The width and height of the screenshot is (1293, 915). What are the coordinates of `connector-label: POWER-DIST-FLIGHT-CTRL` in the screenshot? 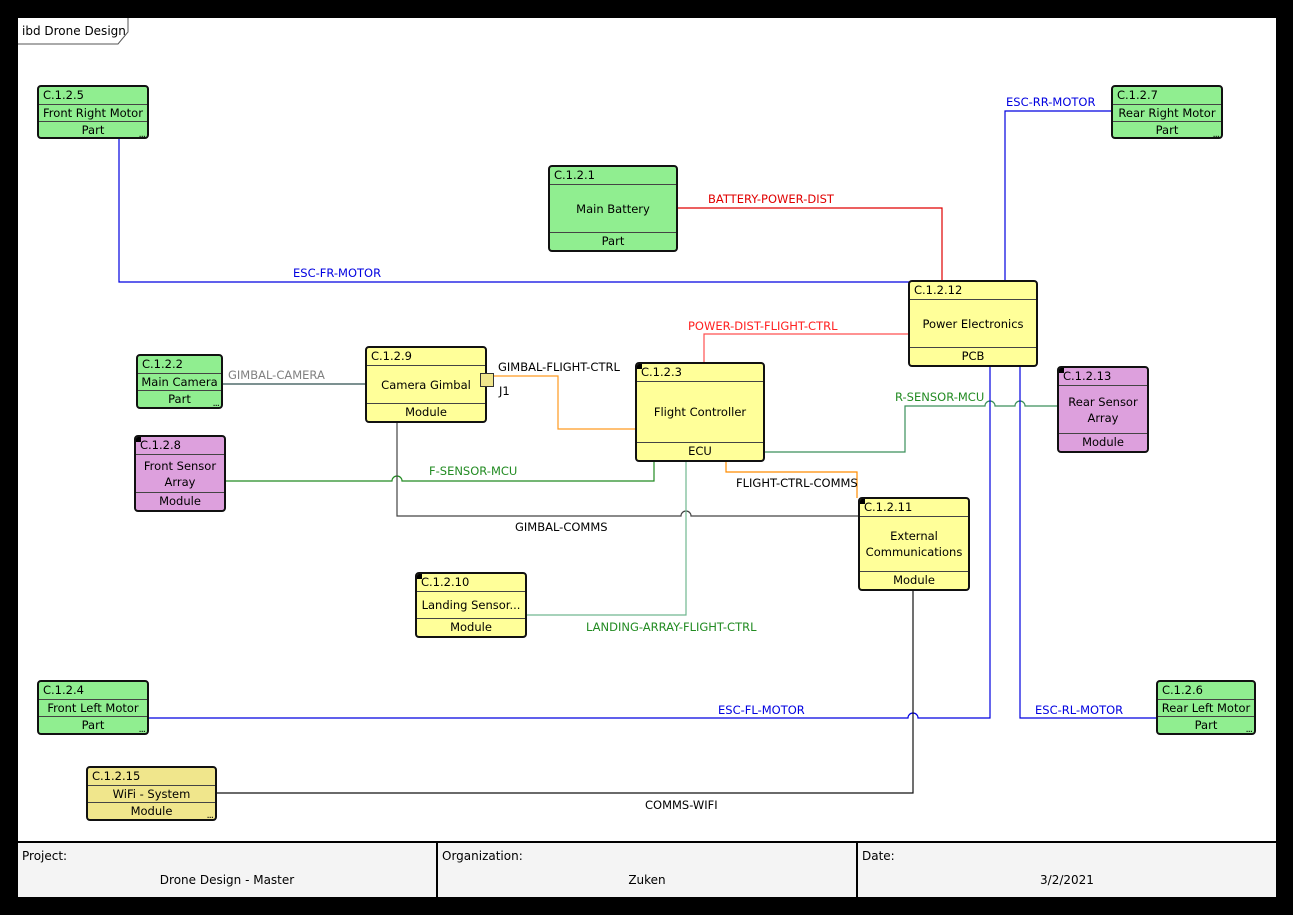 It's located at (763, 326).